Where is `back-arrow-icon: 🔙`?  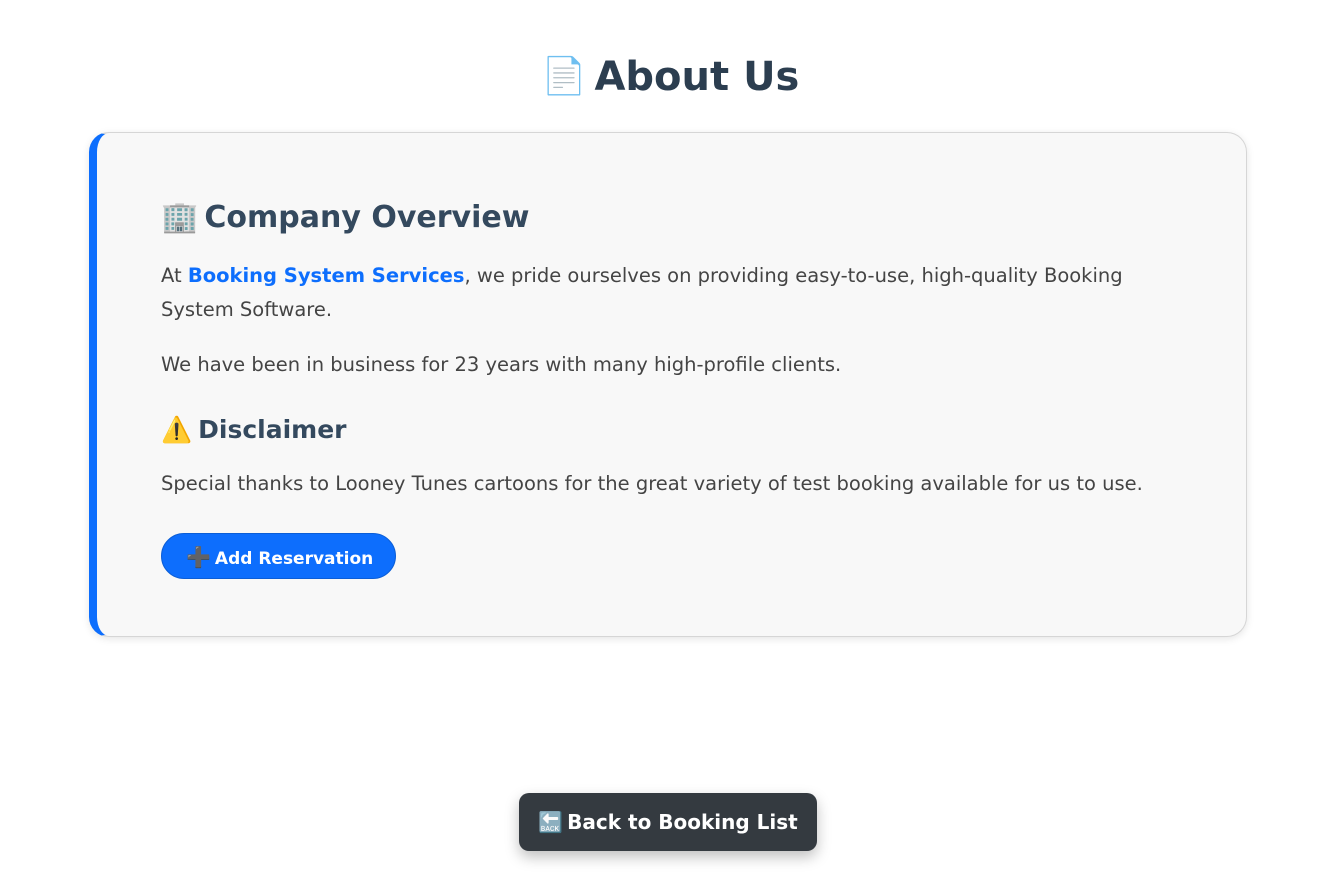
back-arrow-icon: 🔙 is located at coordinates (551, 822).